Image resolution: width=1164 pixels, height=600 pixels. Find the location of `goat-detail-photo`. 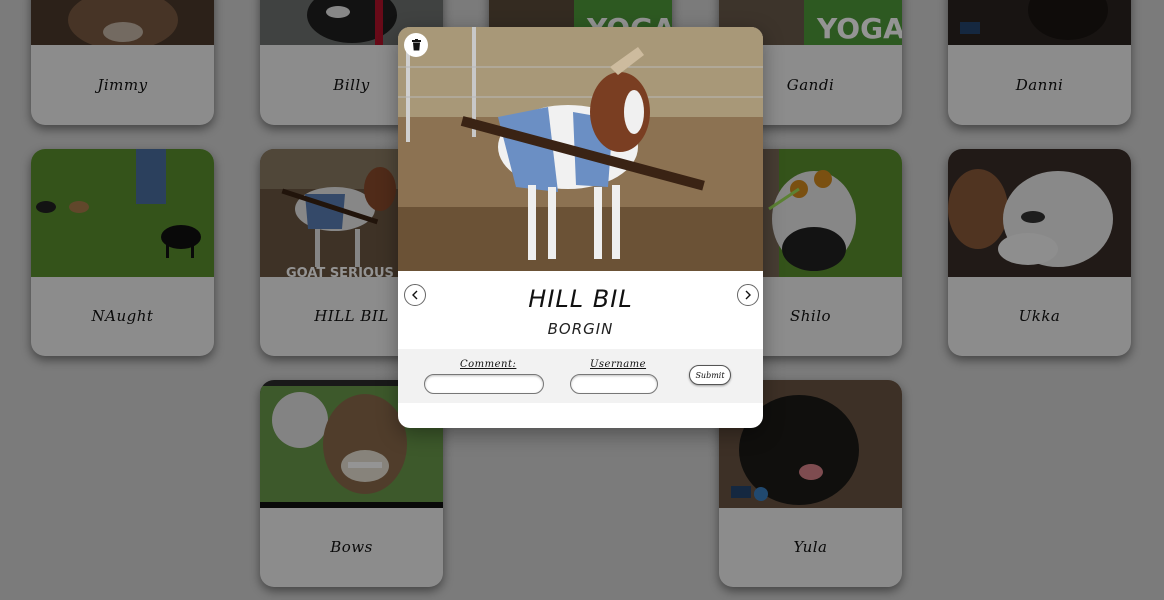

goat-detail-photo is located at coordinates (580, 149).